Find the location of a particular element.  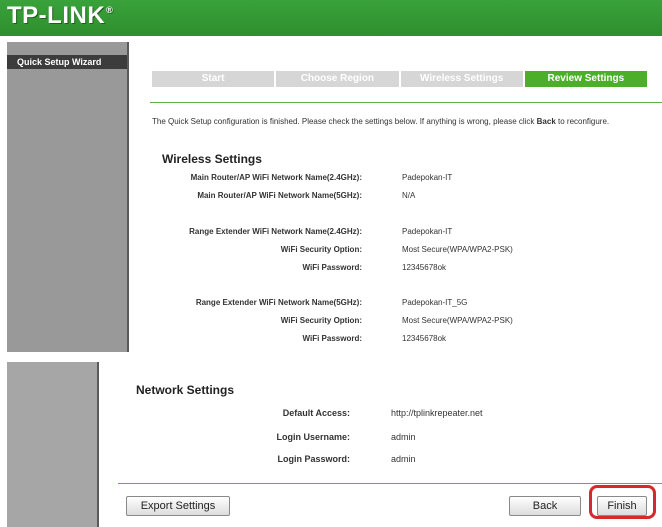

export-settings-button: Export Settings is located at coordinates (178, 506).